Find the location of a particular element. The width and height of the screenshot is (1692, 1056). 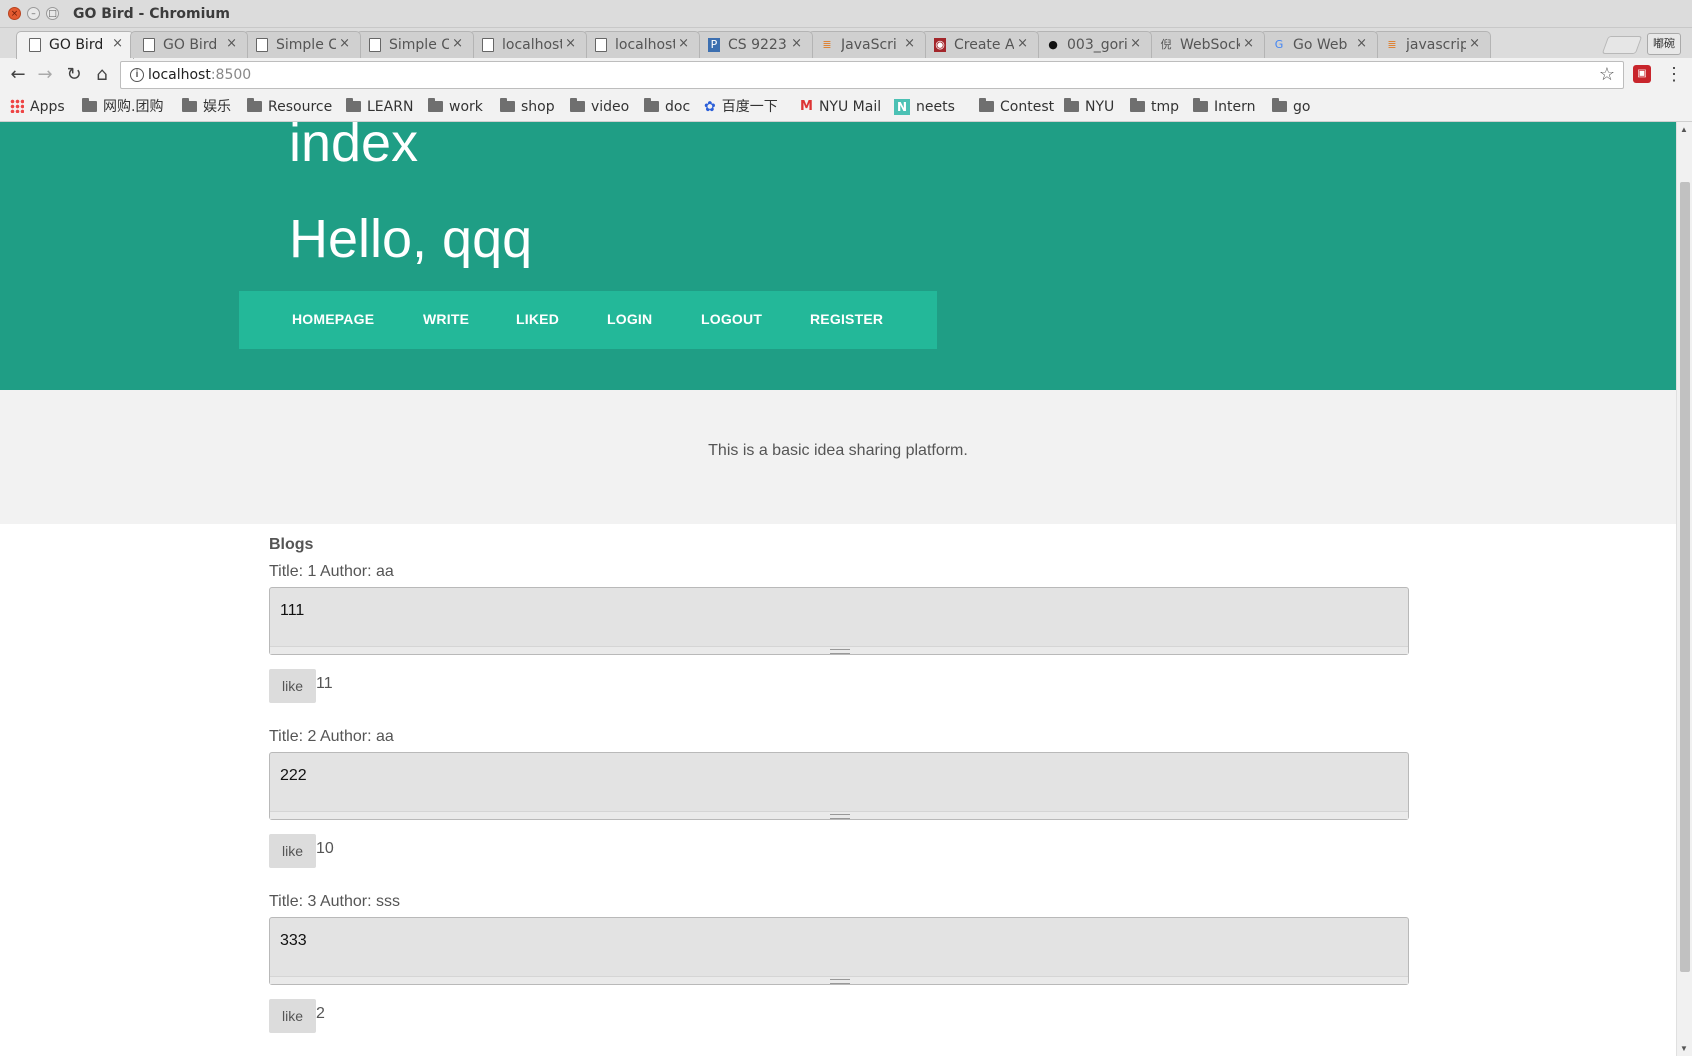

browser-tab: ≣ JavaScri × is located at coordinates (867, 44).